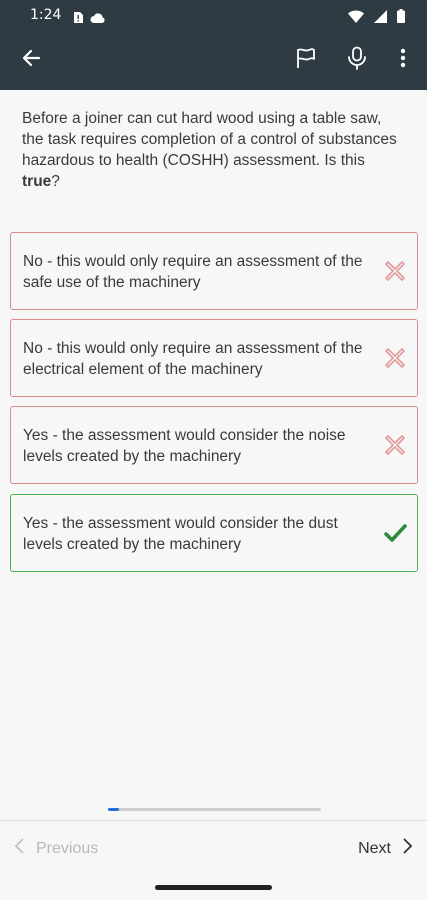 The height and width of the screenshot is (900, 427). I want to click on progress-fill, so click(113, 809).